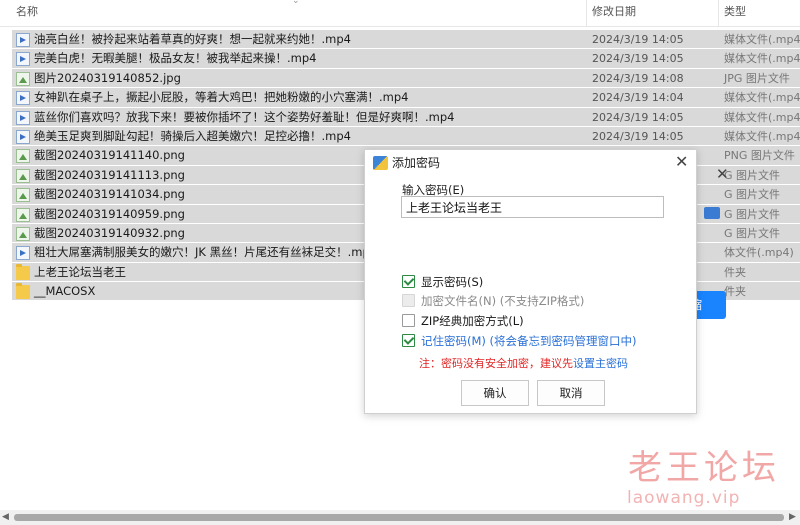  Describe the element at coordinates (503, 301) in the screenshot. I see `option-label: 加密文件名(N) (不支持ZIP格式)` at that location.